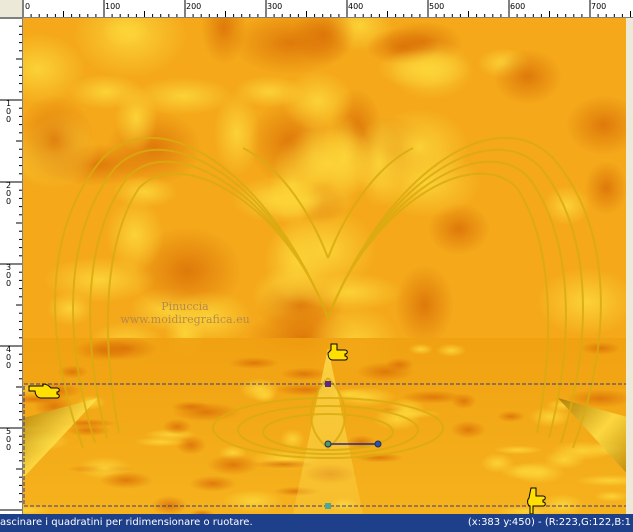 This screenshot has height=532, width=633. What do you see at coordinates (9, 357) in the screenshot?
I see `ruler-label-v400: 4 0 0` at bounding box center [9, 357].